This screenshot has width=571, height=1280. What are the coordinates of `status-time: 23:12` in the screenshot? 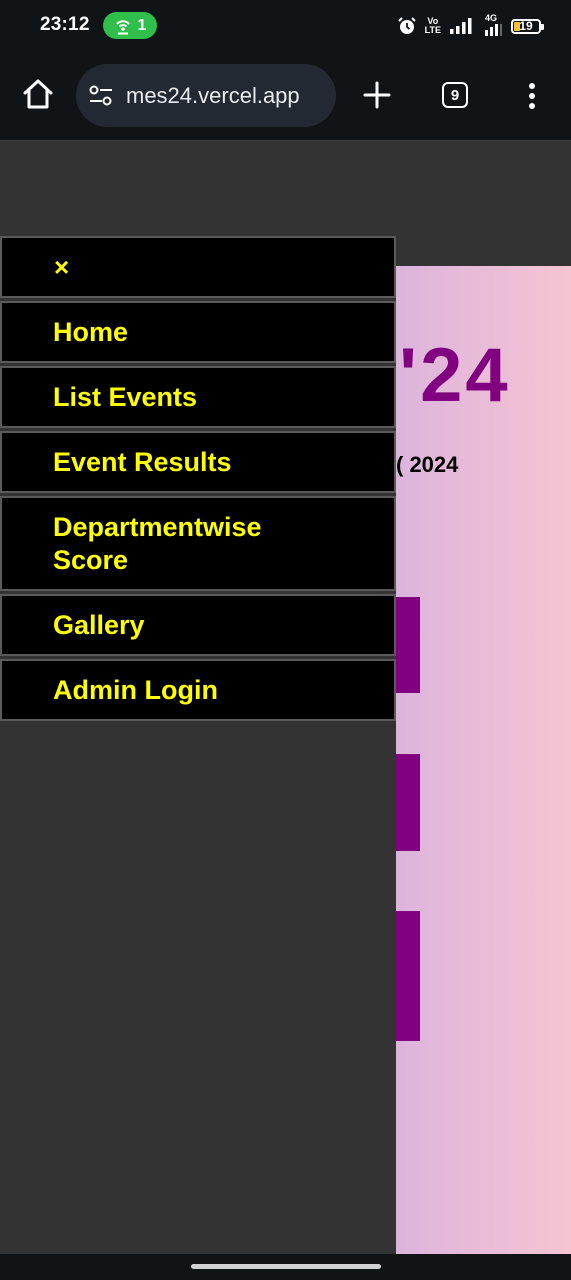 It's located at (65, 24).